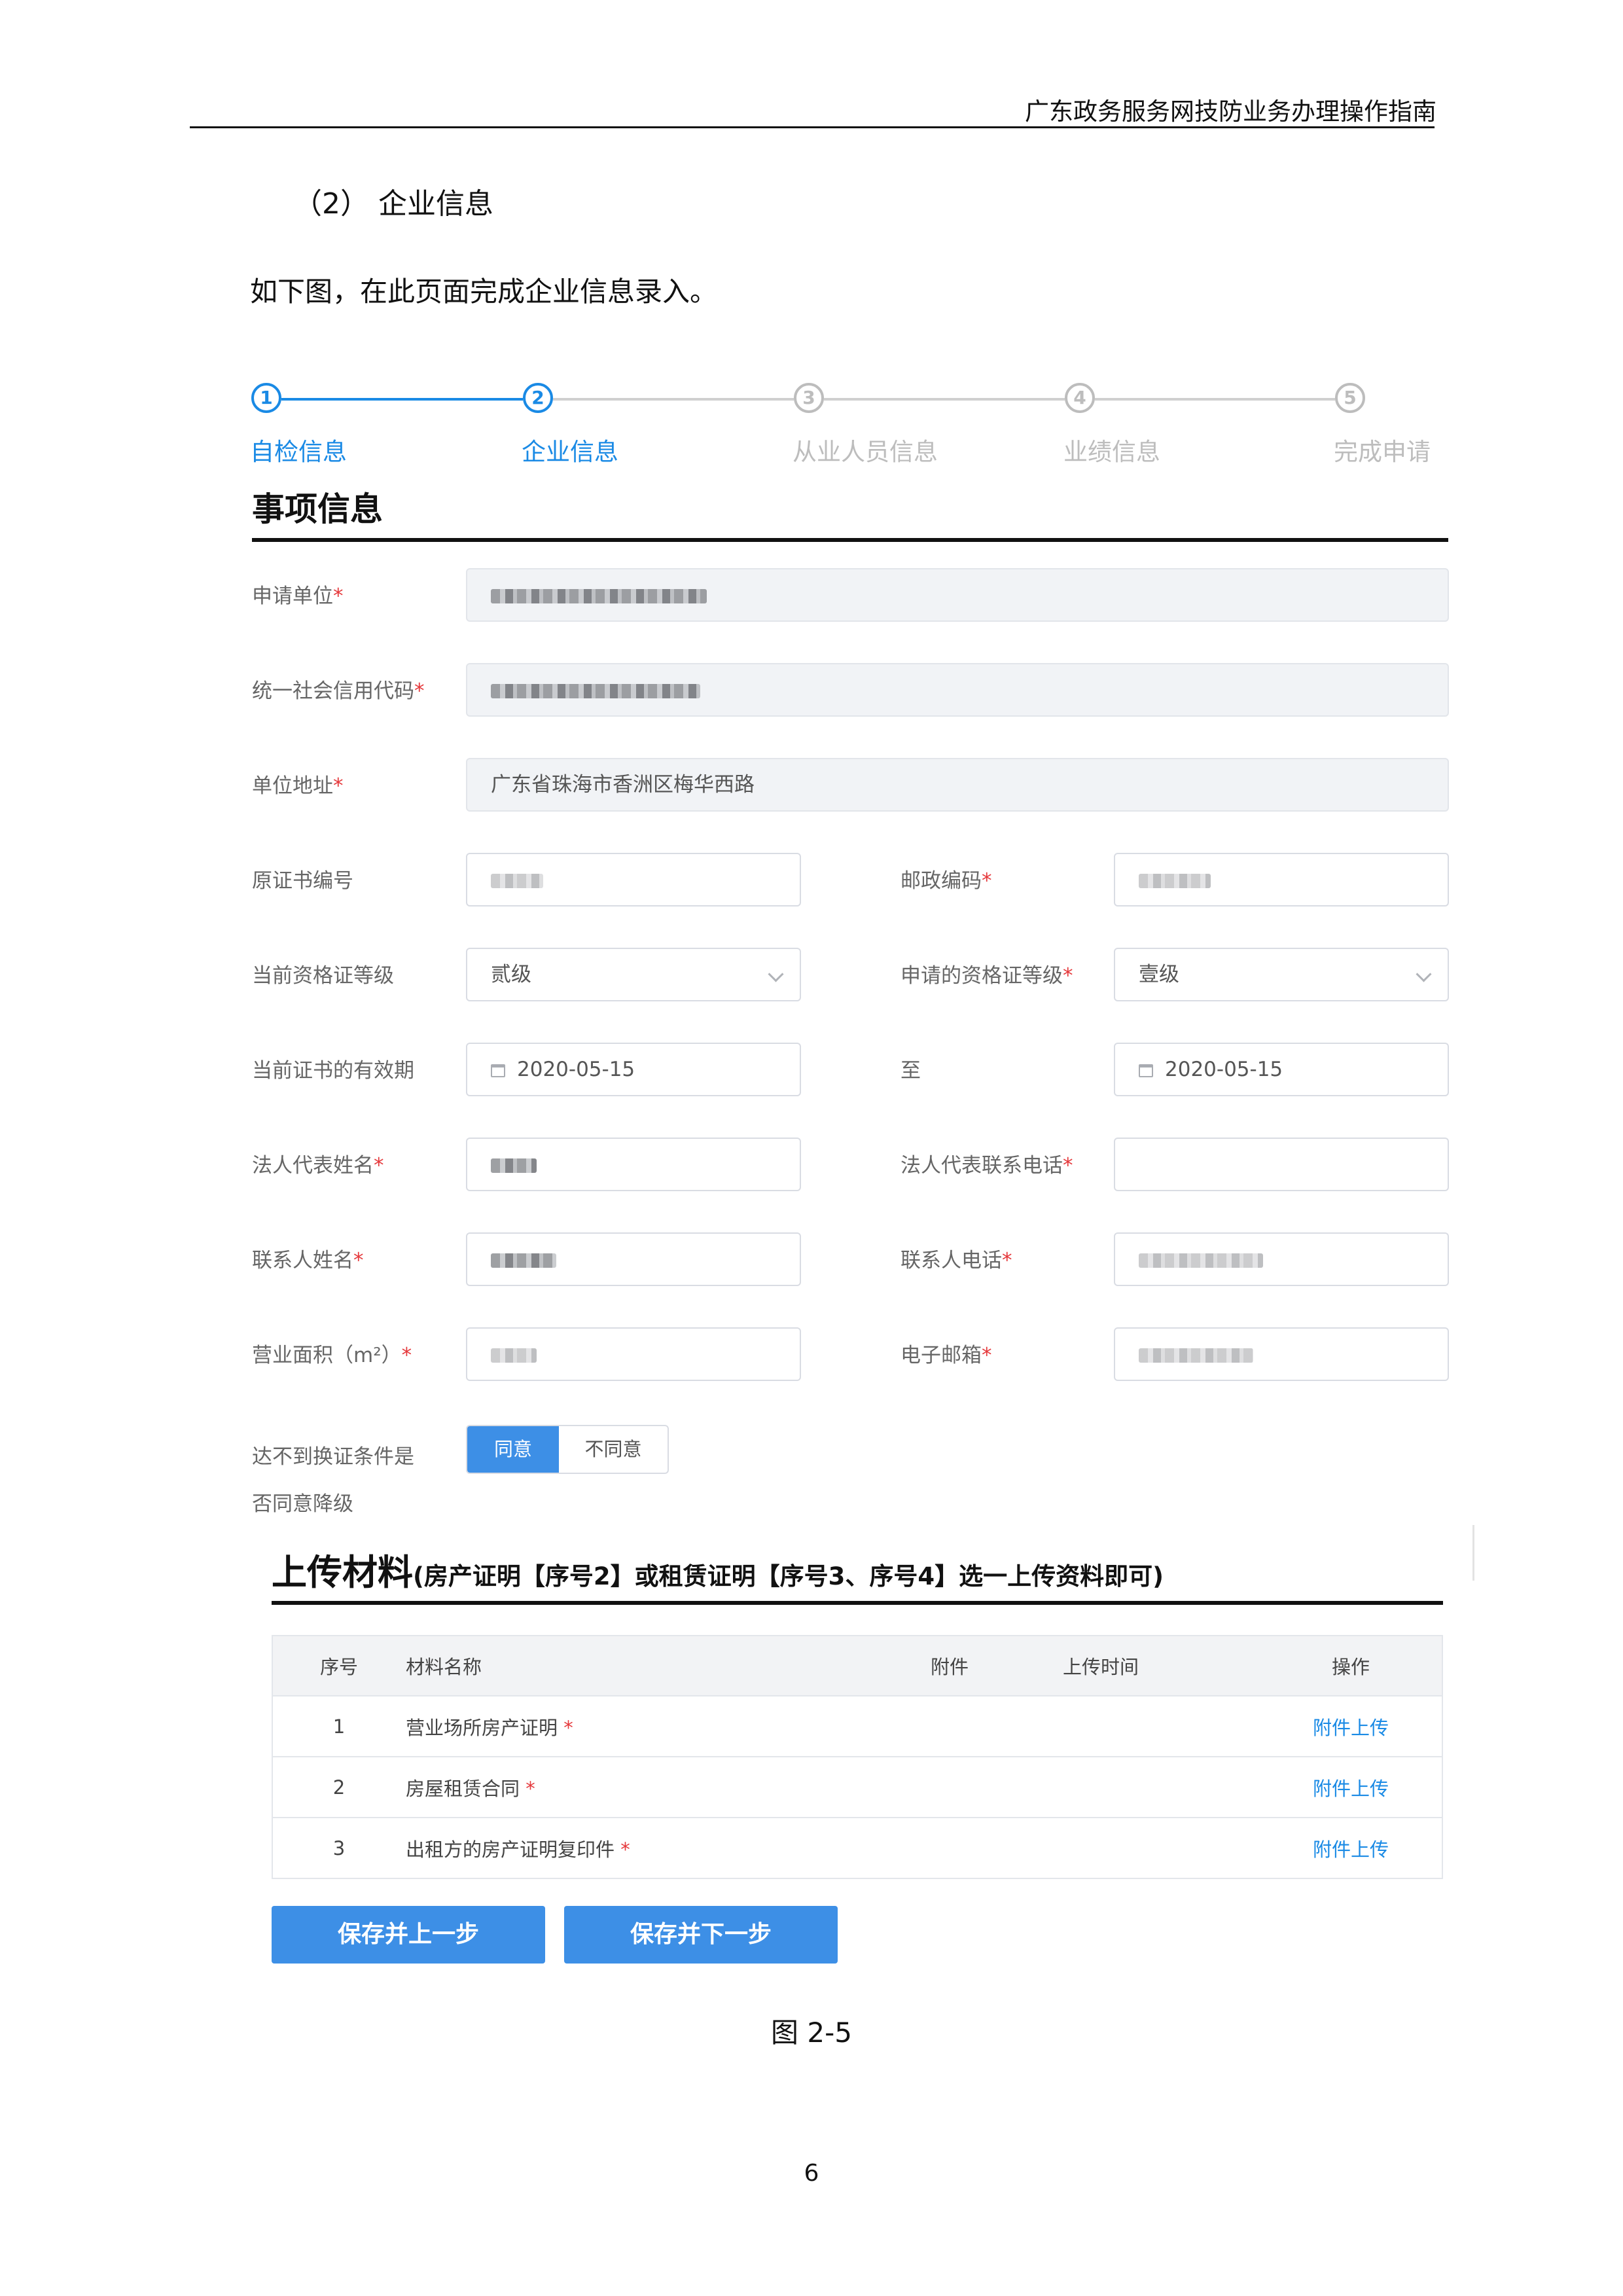 This screenshot has height=2296, width=1623. I want to click on form-section-divider, so click(850, 540).